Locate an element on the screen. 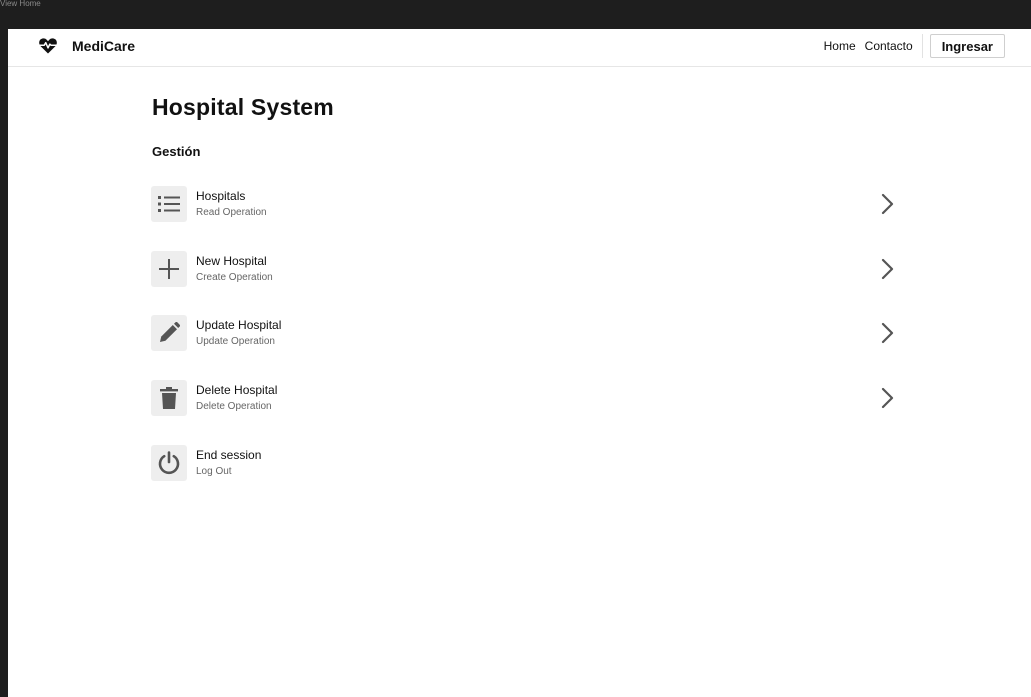  menu-item-subtitle: Update Operation is located at coordinates (235, 341).